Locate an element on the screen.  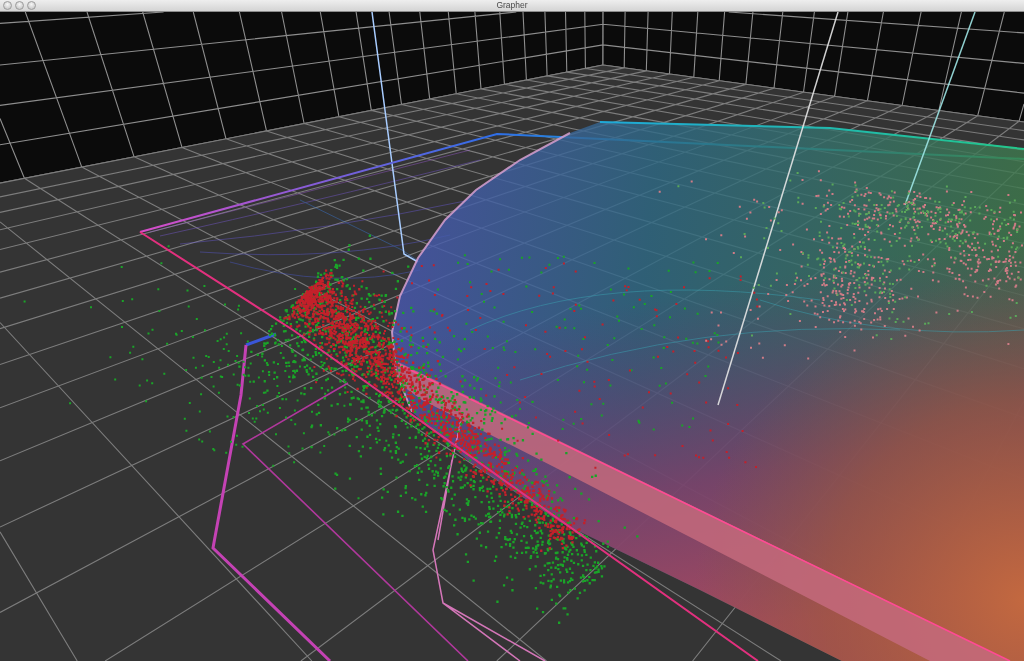
zoom-button is located at coordinates (31, 5).